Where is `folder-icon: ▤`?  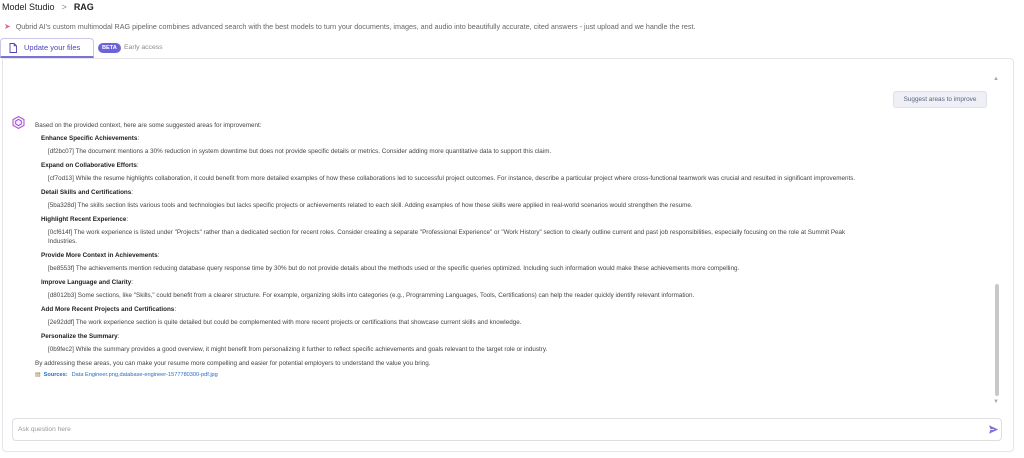 folder-icon: ▤ is located at coordinates (38, 375).